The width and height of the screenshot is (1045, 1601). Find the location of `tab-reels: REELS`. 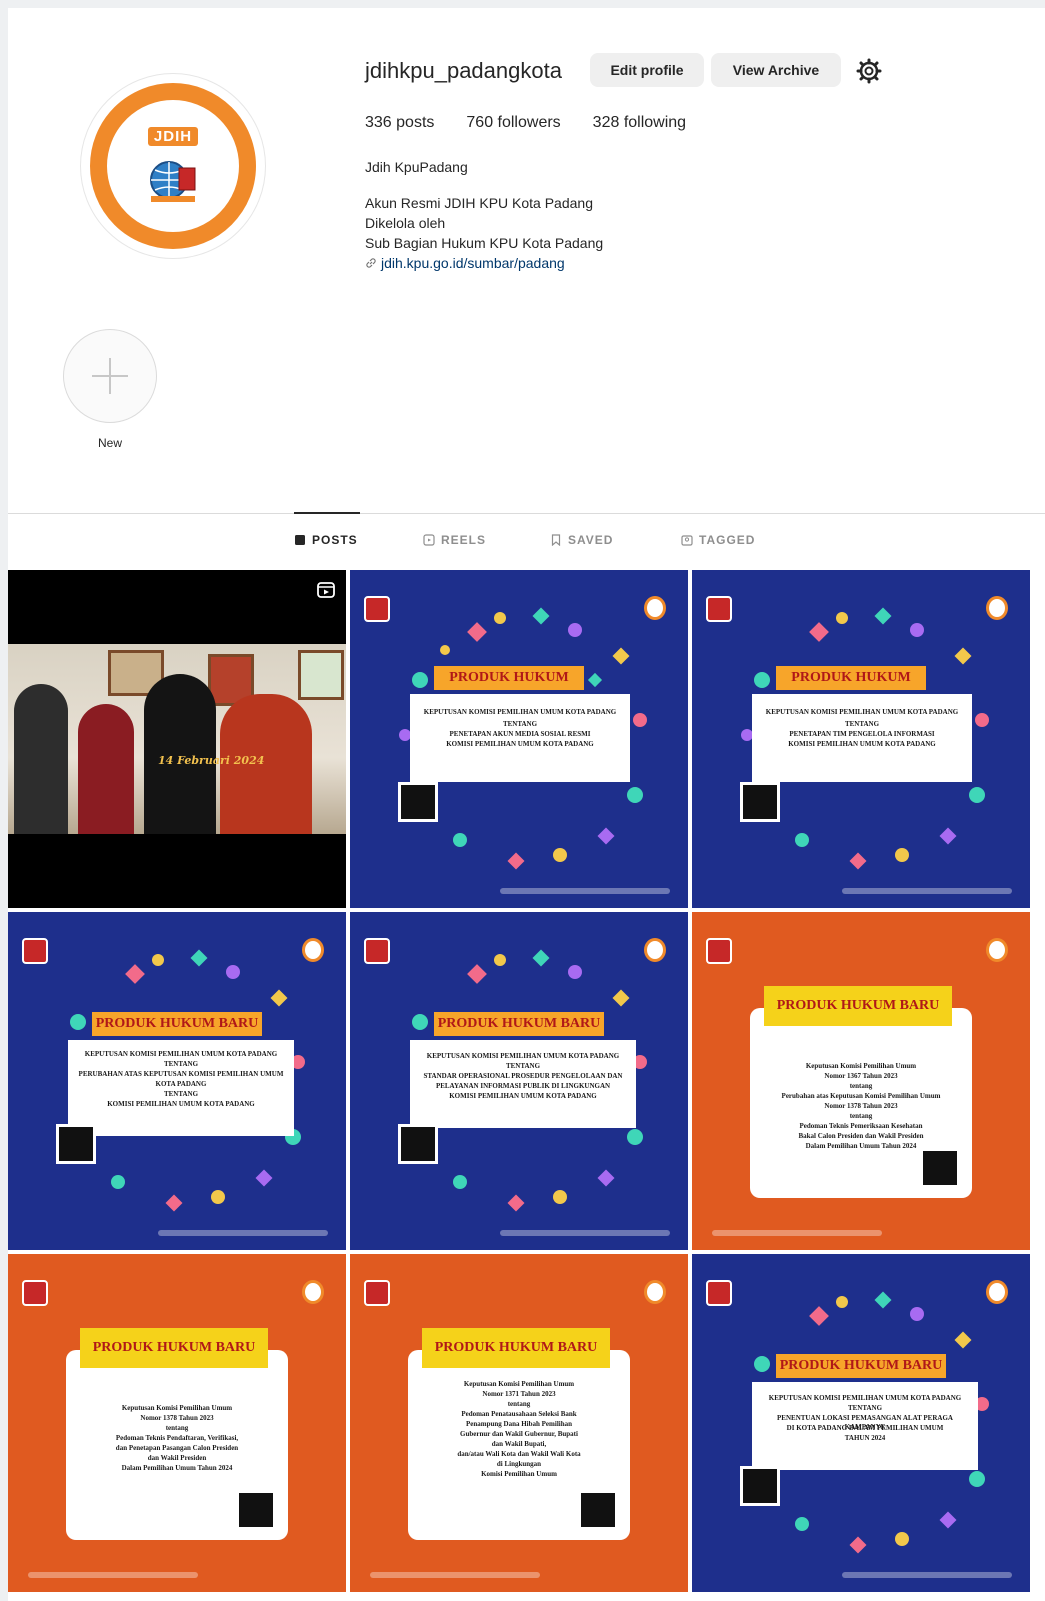

tab-reels: REELS is located at coordinates (454, 540).